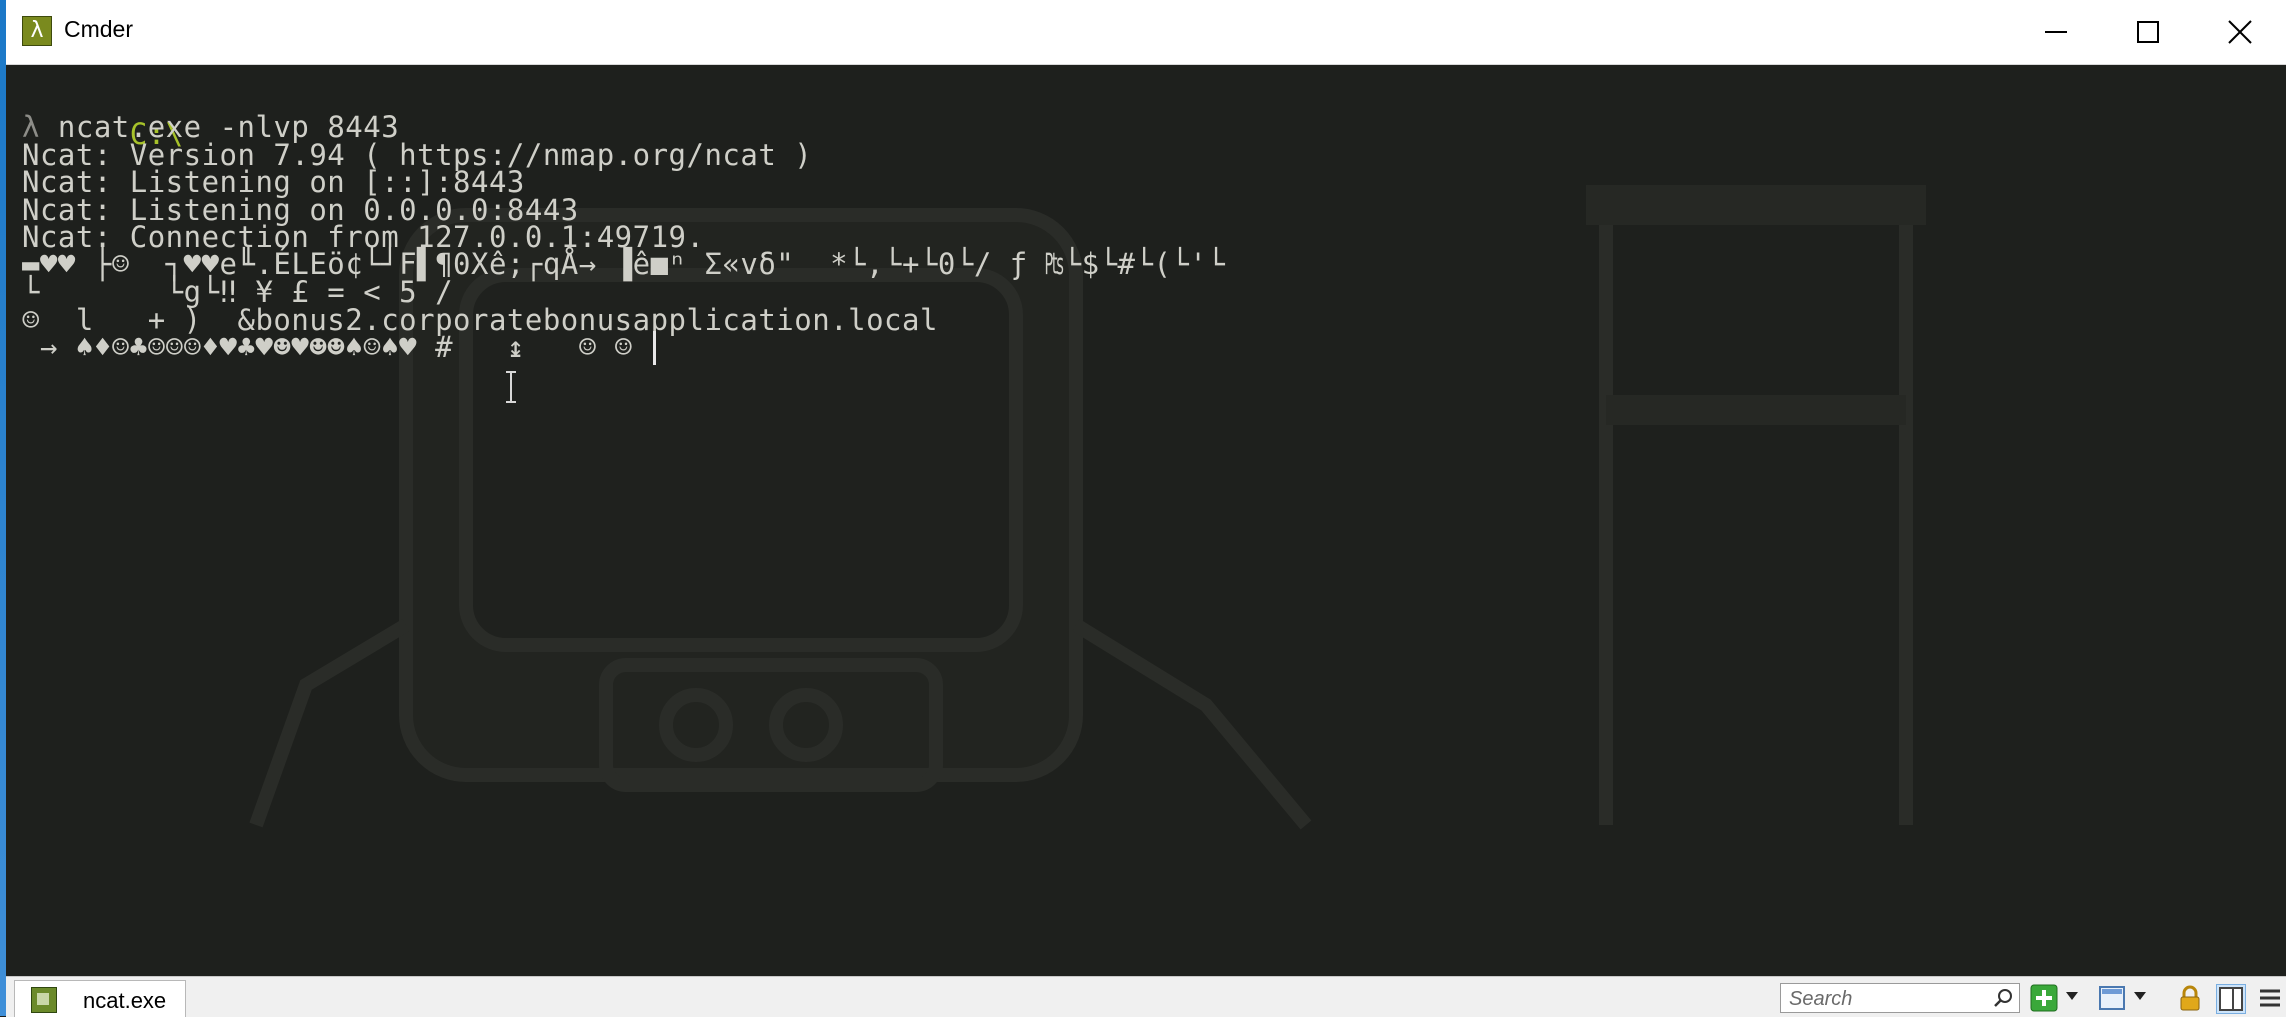  I want to click on menu-icon, so click(2270, 998).